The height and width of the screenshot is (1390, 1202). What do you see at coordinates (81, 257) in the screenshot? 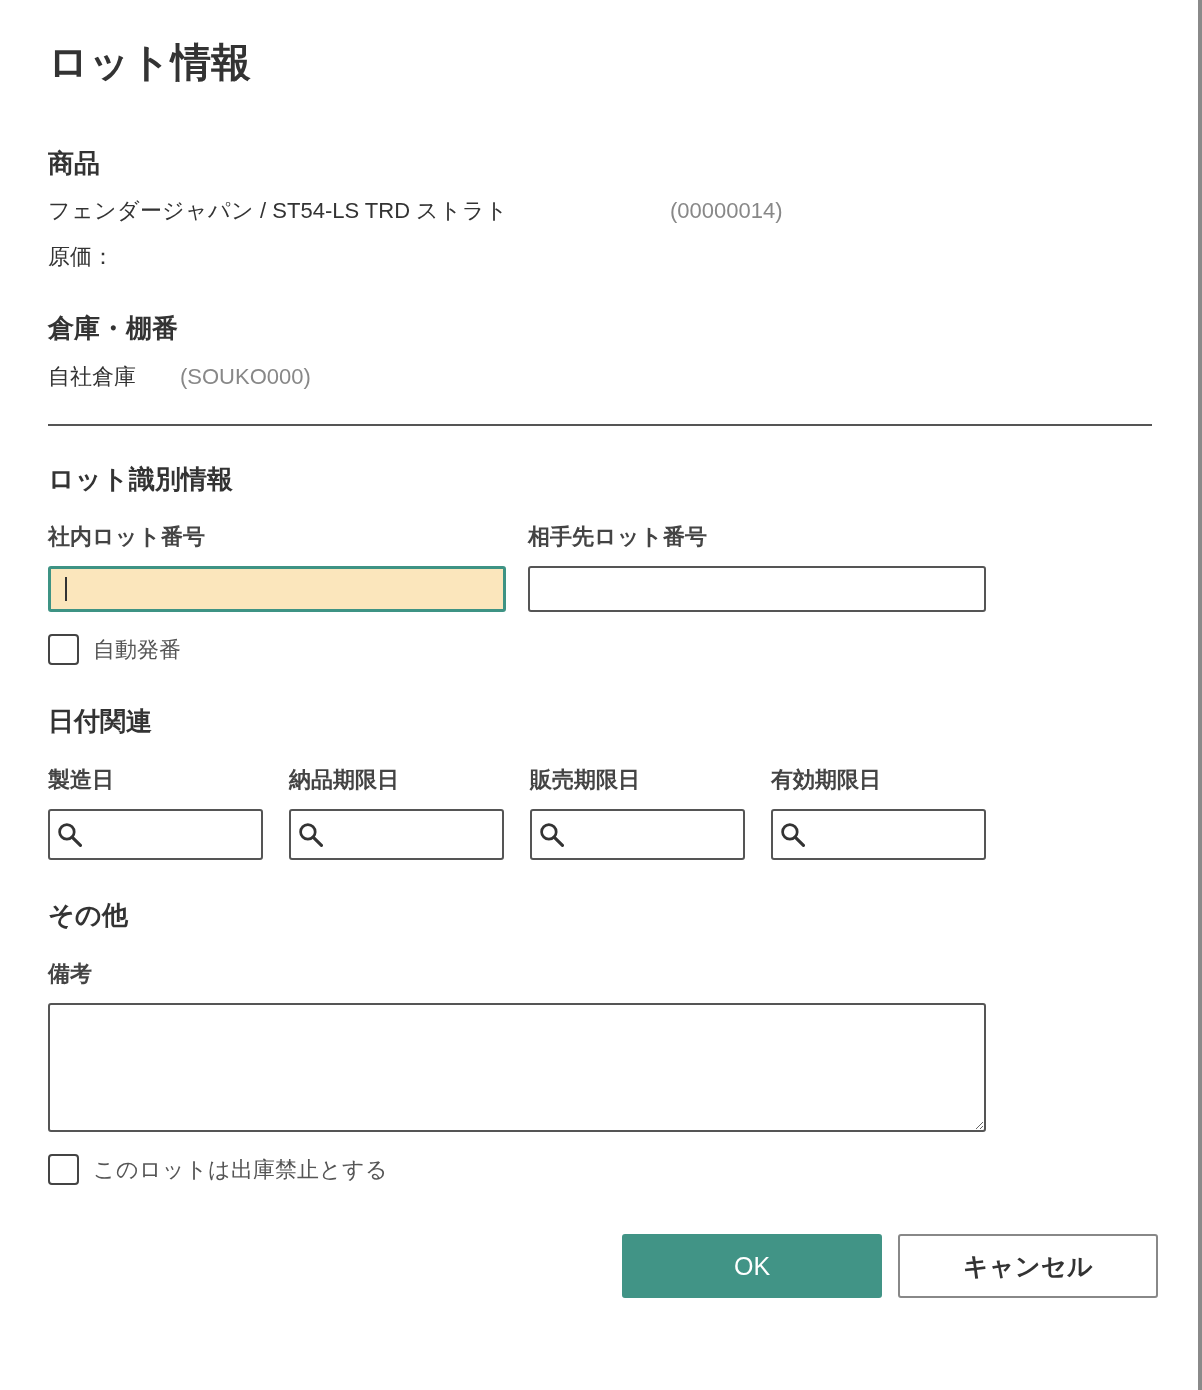
I see `cost-label: 原価：` at bounding box center [81, 257].